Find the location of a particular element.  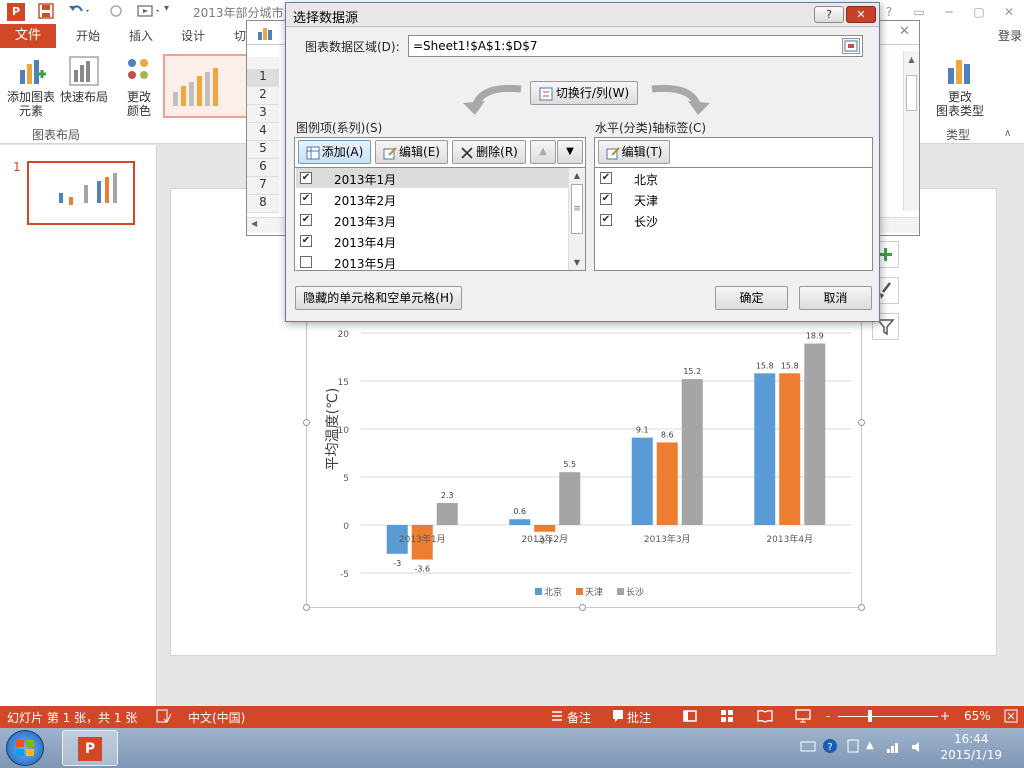

series-checkbox is located at coordinates (306, 262).